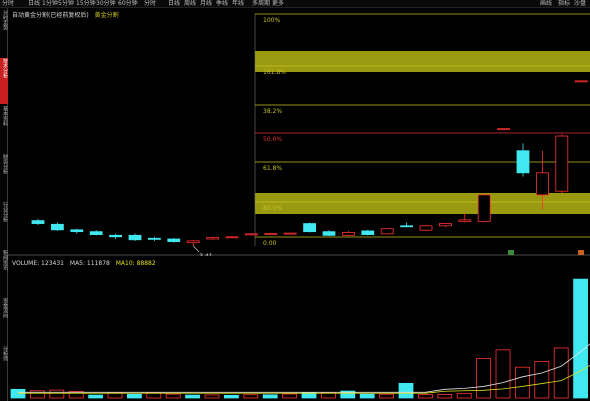 This screenshot has width=590, height=401. I want to click on toolbar-item: 更多, so click(278, 4).